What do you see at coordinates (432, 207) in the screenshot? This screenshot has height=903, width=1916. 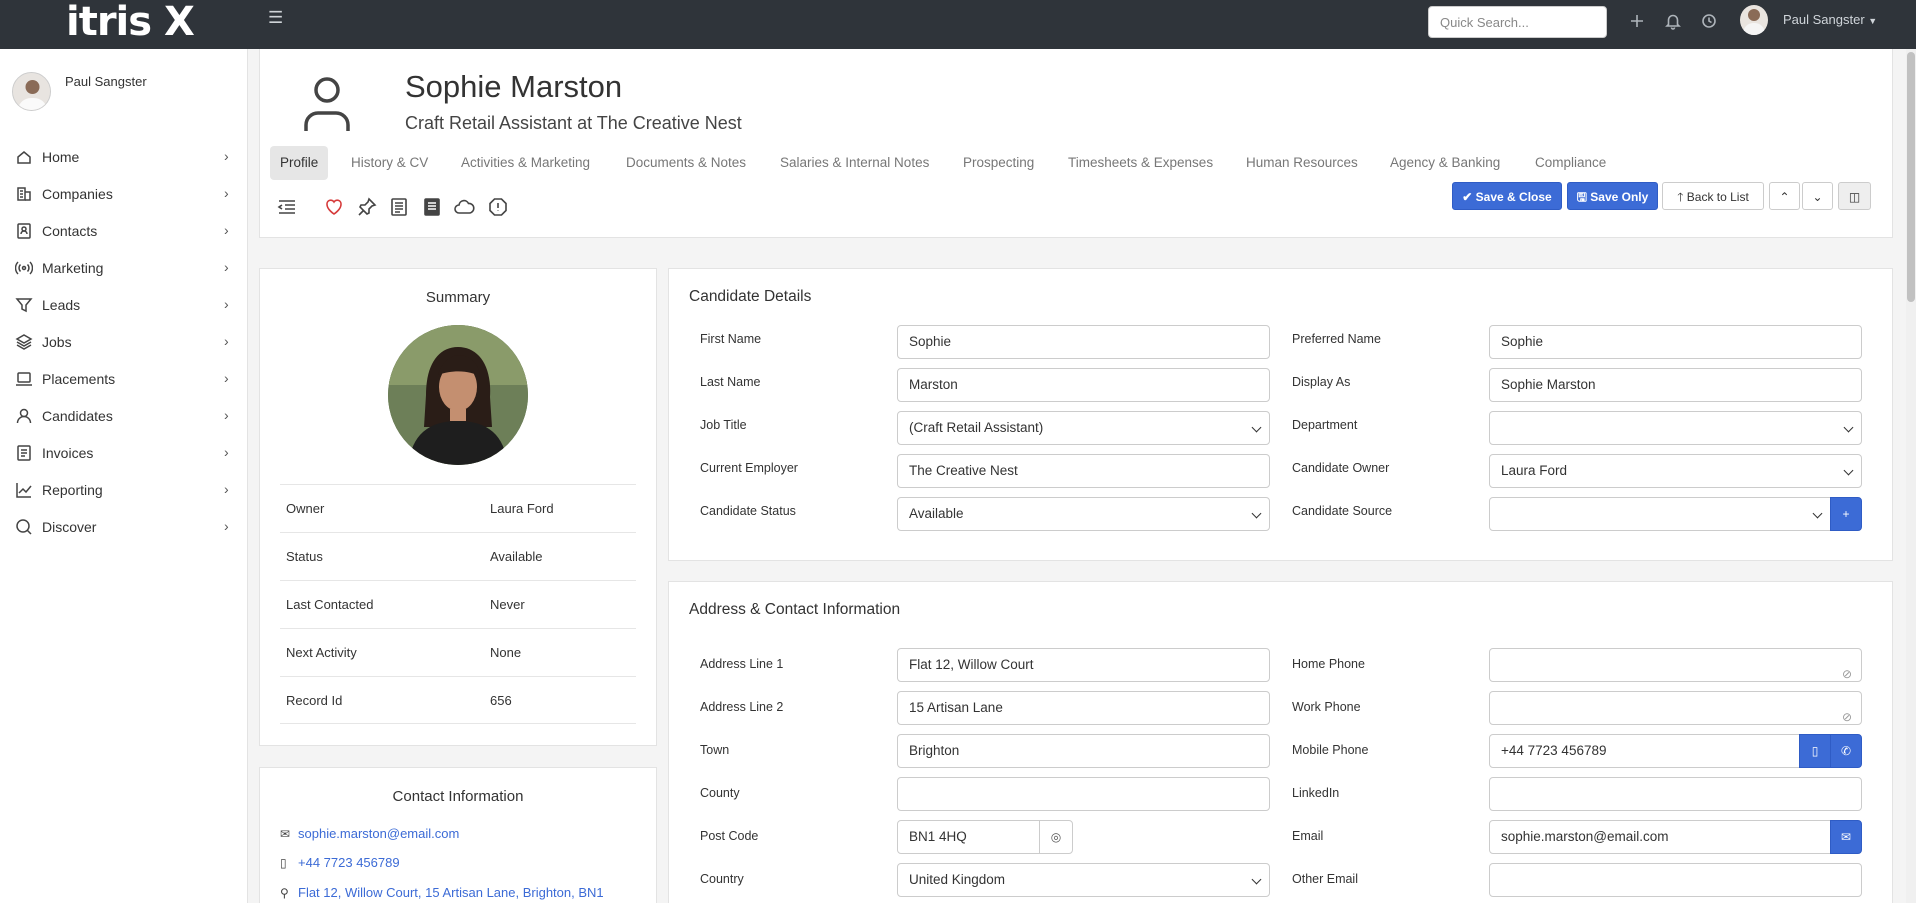 I see `cv-document-icon` at bounding box center [432, 207].